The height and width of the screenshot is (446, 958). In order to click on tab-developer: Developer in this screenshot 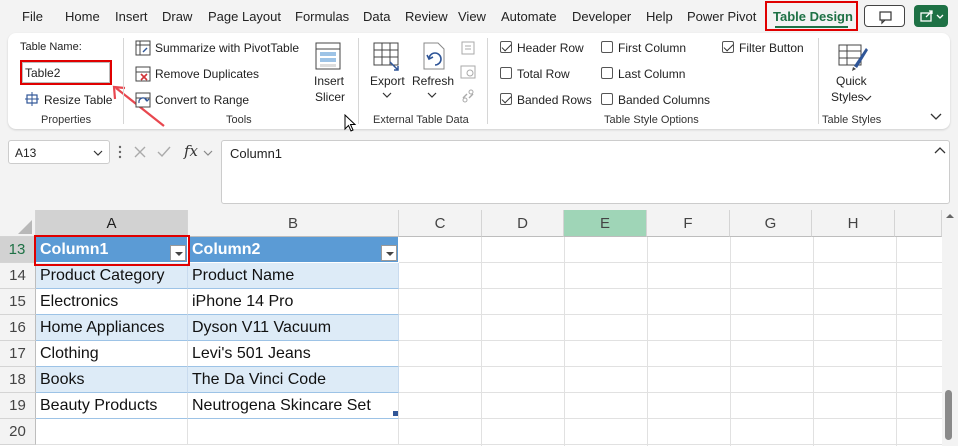, I will do `click(601, 16)`.